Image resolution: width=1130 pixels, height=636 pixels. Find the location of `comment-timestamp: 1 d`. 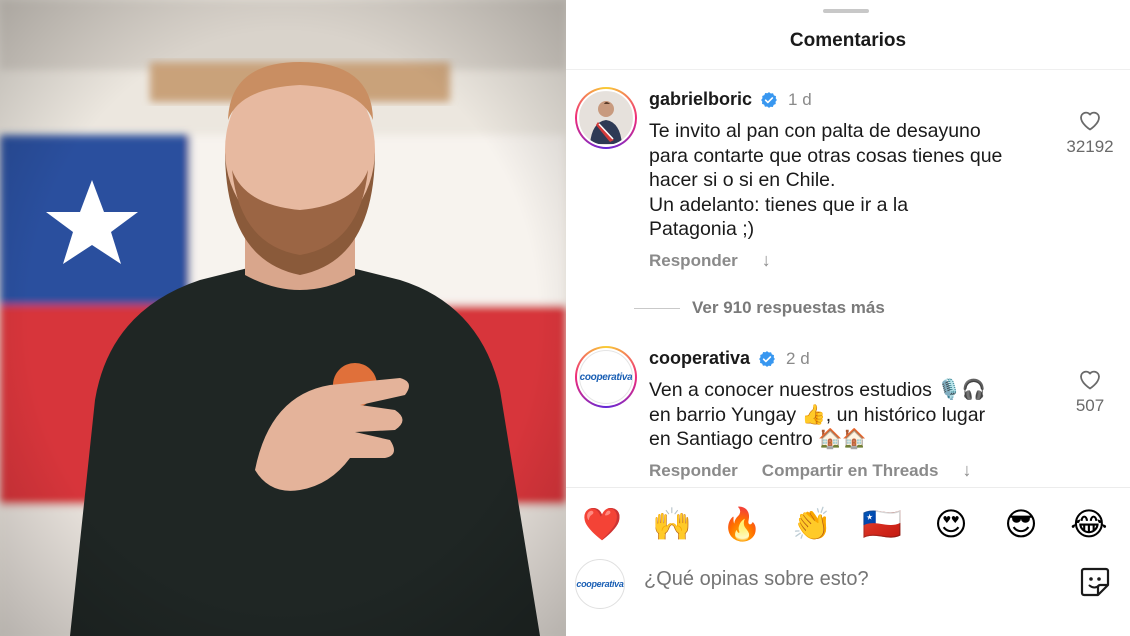

comment-timestamp: 1 d is located at coordinates (800, 99).